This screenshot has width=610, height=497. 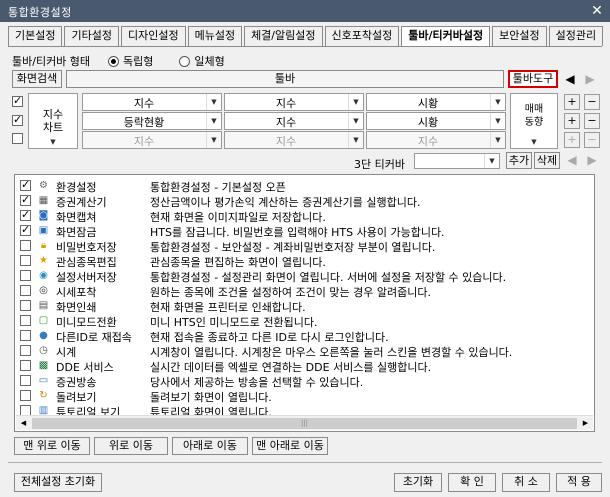 I want to click on radio-independent, so click(x=114, y=61).